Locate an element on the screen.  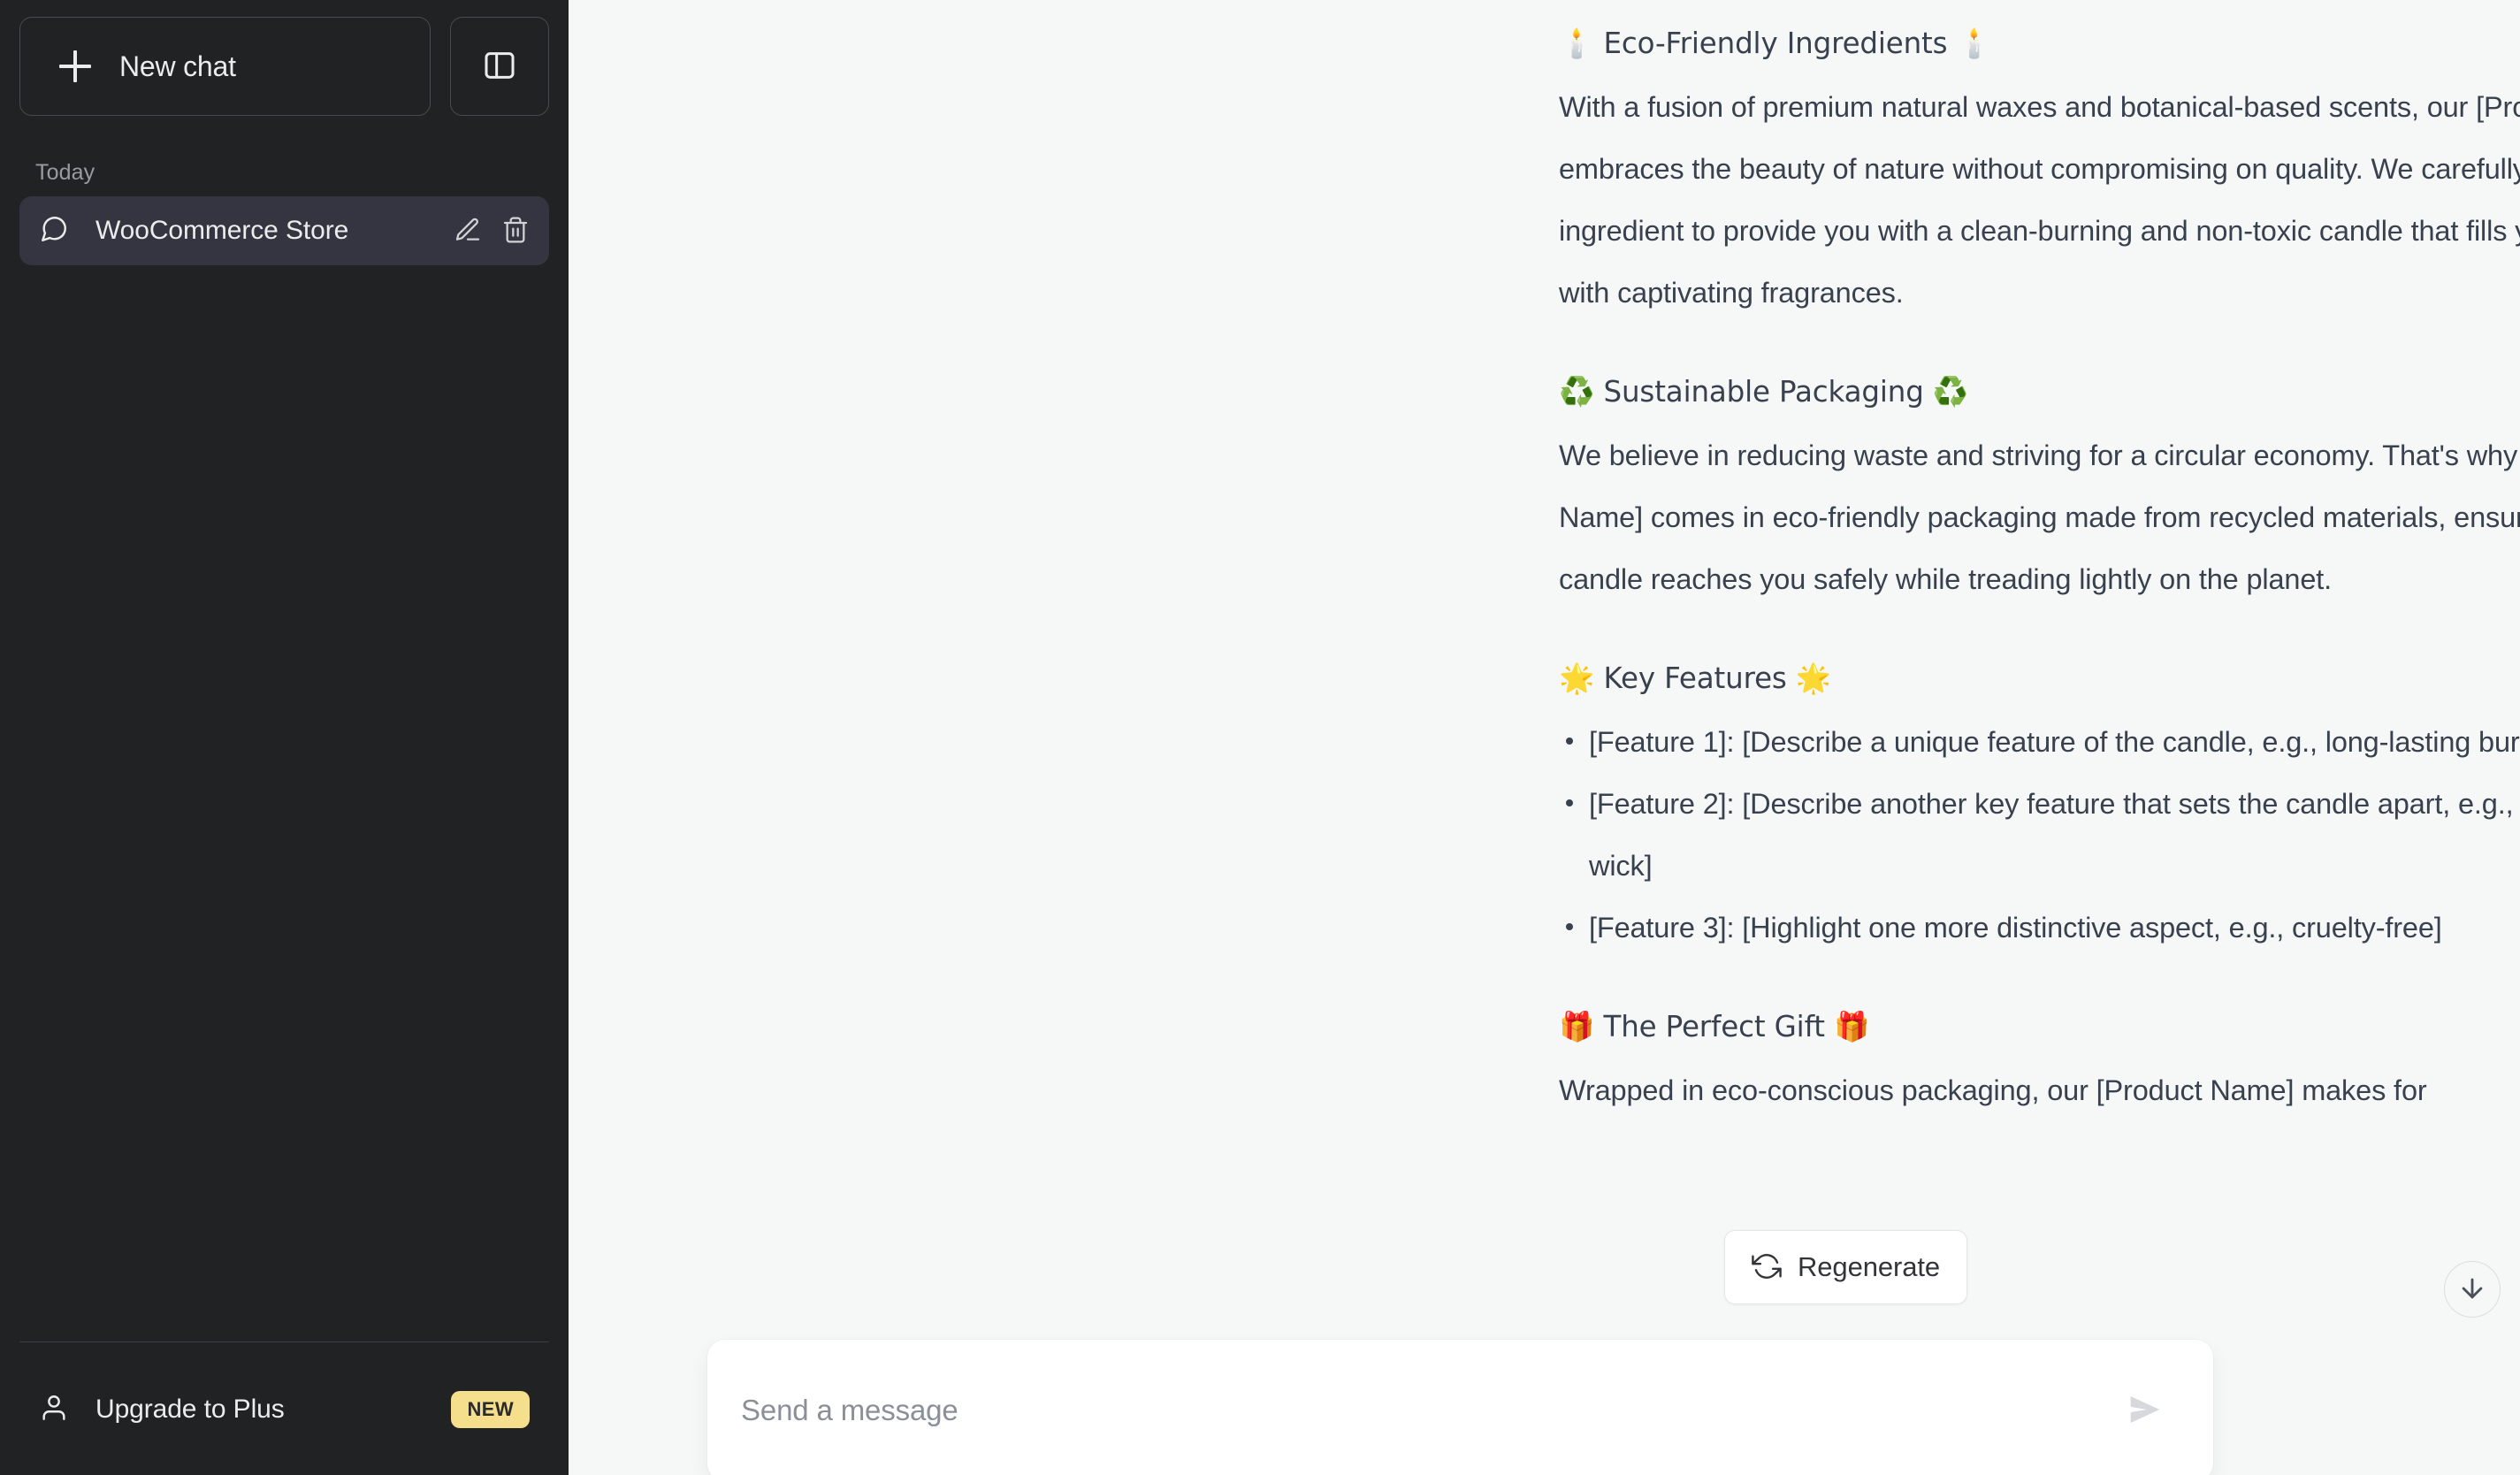
chat-history-list: WooCommerce Store is located at coordinates (284, 231).